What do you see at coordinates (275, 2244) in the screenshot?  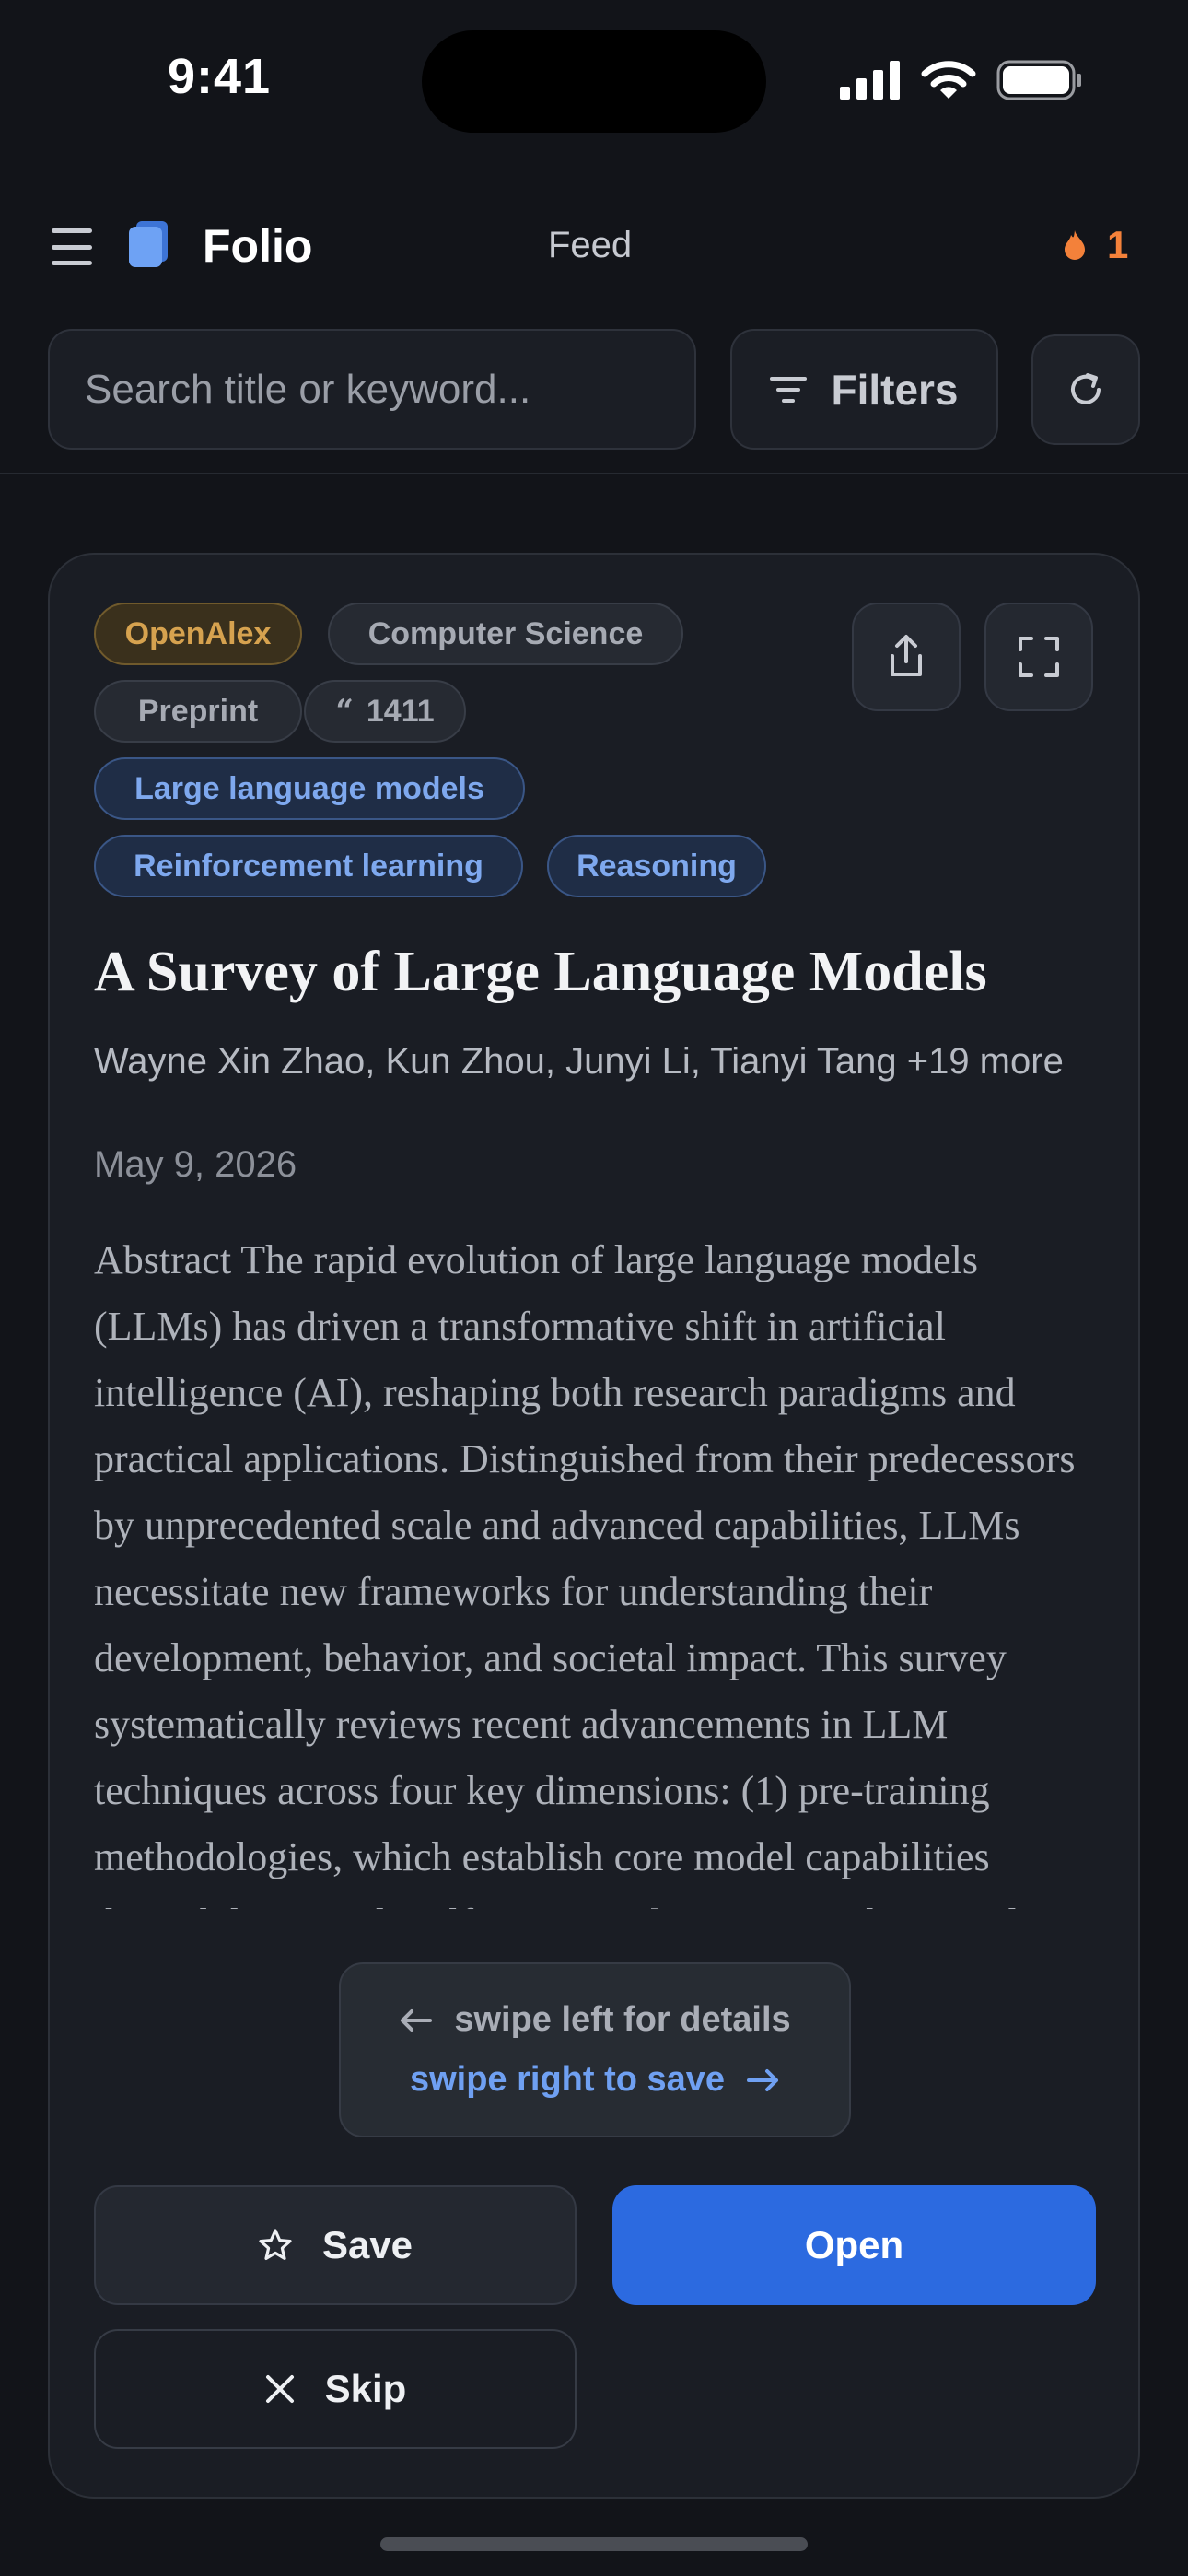 I see `star-icon` at bounding box center [275, 2244].